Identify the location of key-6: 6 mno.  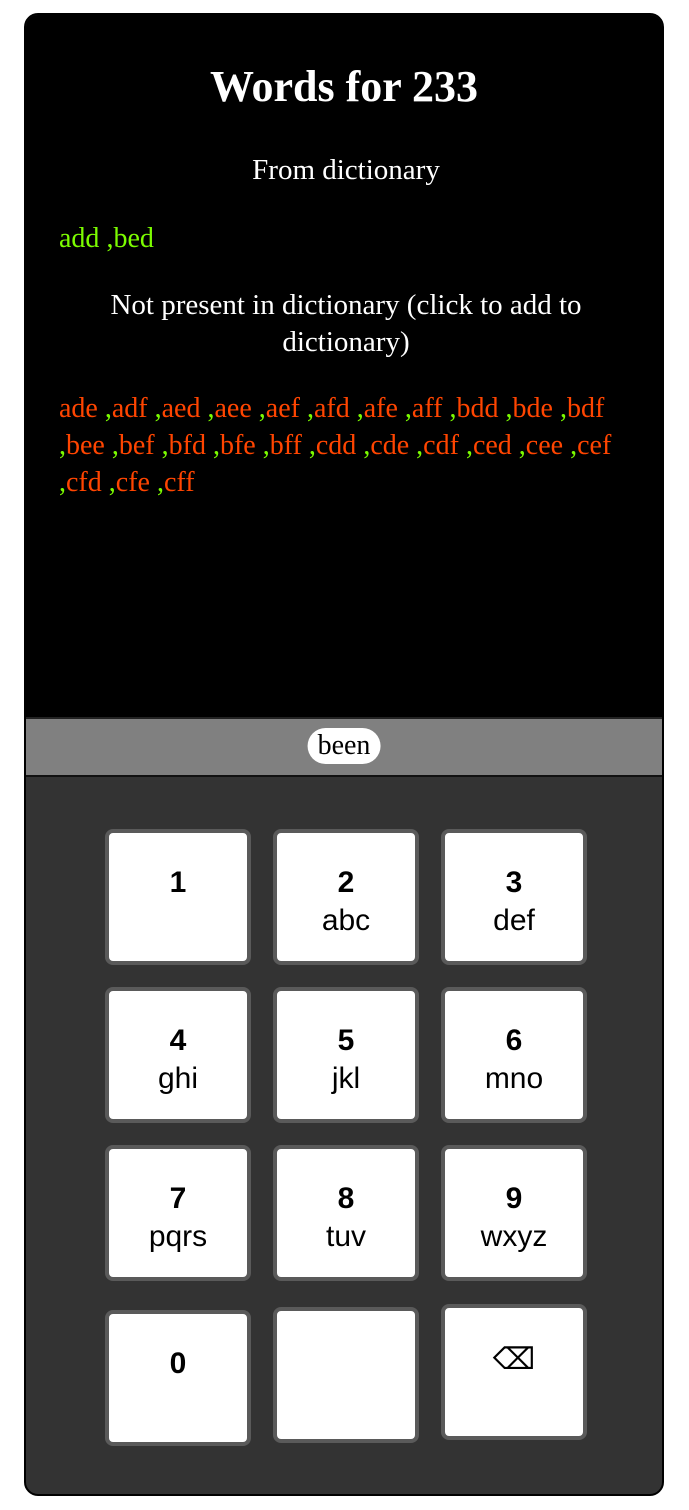
(514, 1055).